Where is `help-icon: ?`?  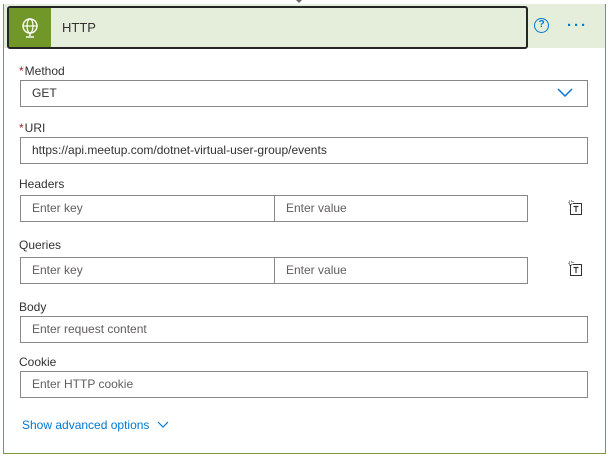
help-icon: ? is located at coordinates (541, 25).